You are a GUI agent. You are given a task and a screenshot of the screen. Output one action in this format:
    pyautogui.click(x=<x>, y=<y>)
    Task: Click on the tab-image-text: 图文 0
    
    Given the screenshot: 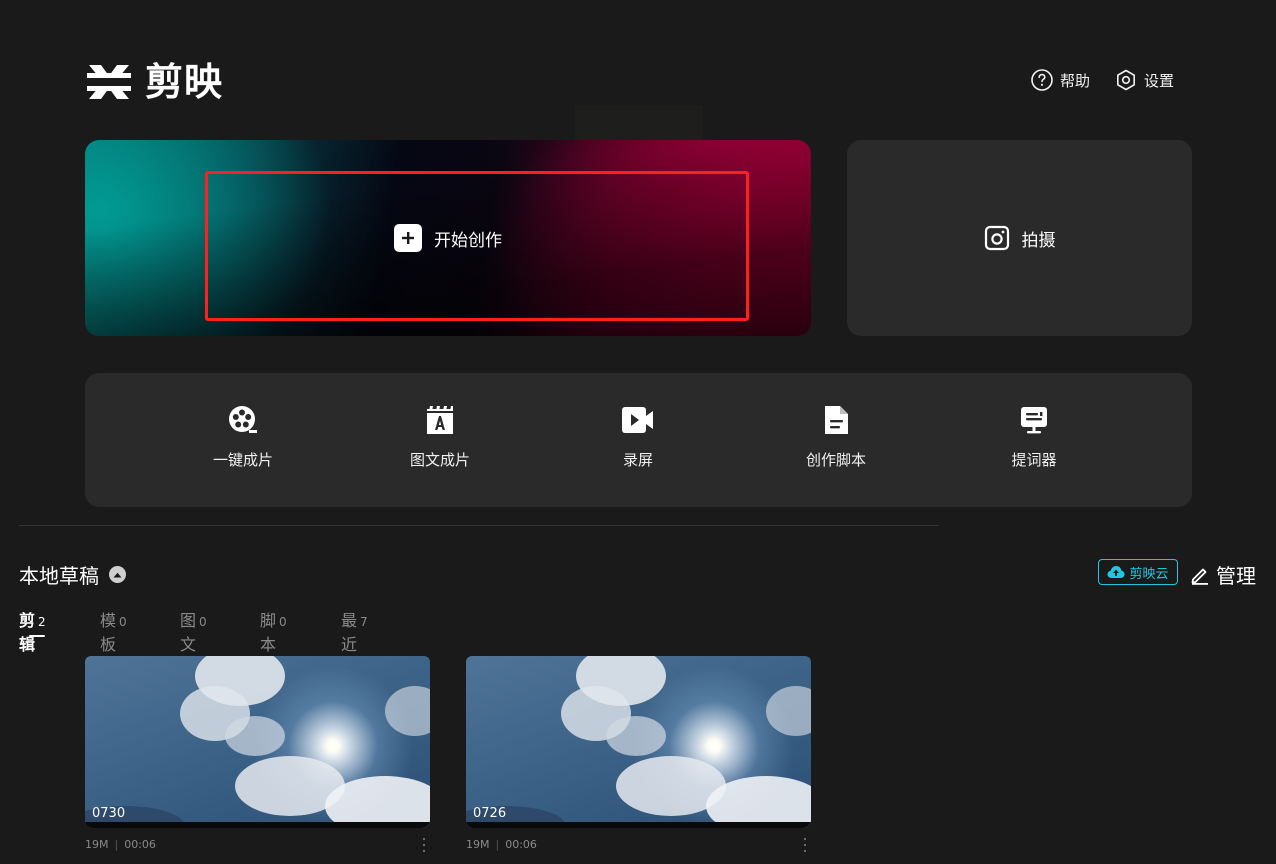 What is the action you would take?
    pyautogui.click(x=193, y=631)
    